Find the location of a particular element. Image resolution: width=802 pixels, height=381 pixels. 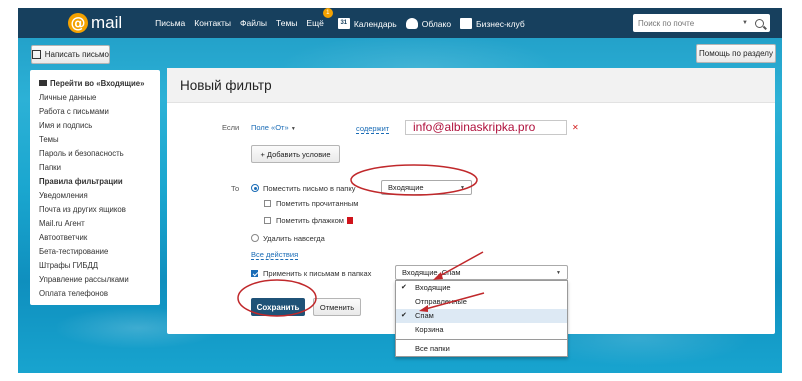

dropdown-item-label: Отправленные is located at coordinates (441, 301).